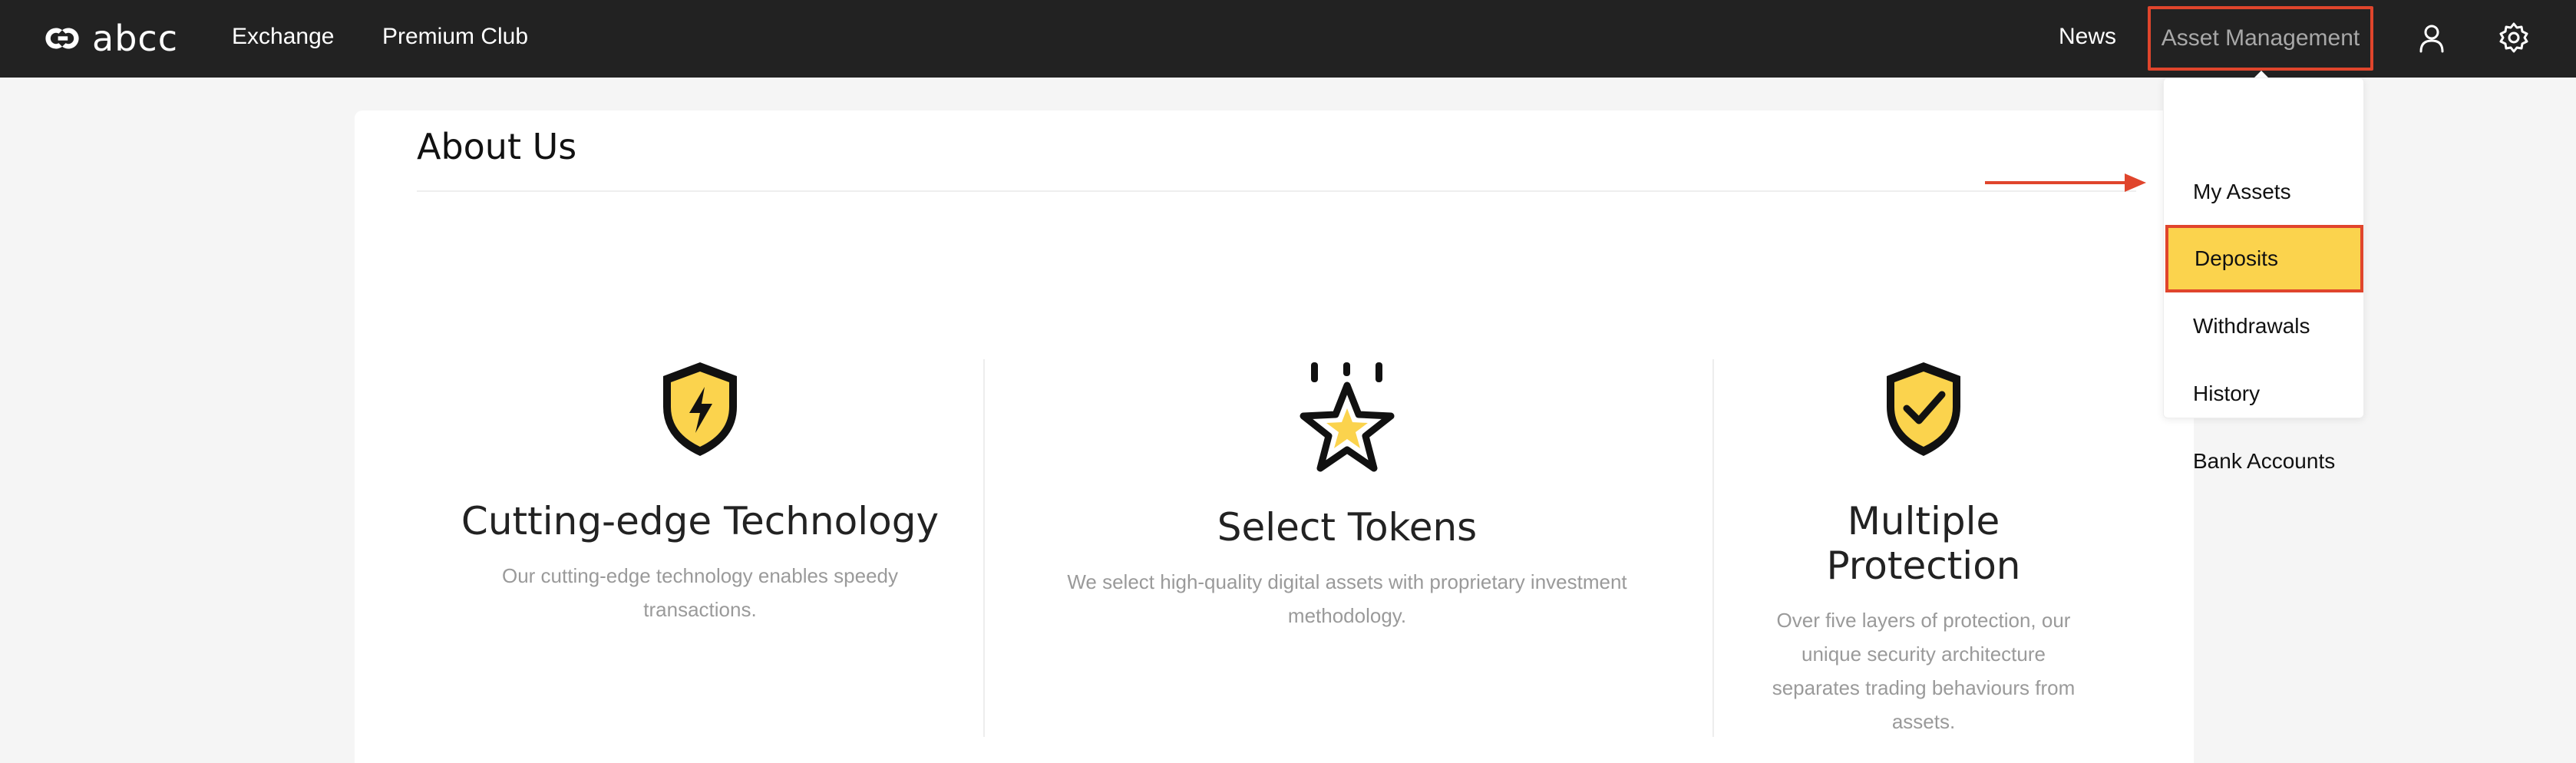 This screenshot has width=2576, height=763. Describe the element at coordinates (455, 36) in the screenshot. I see `nav-premium-club: Premium Club` at that location.